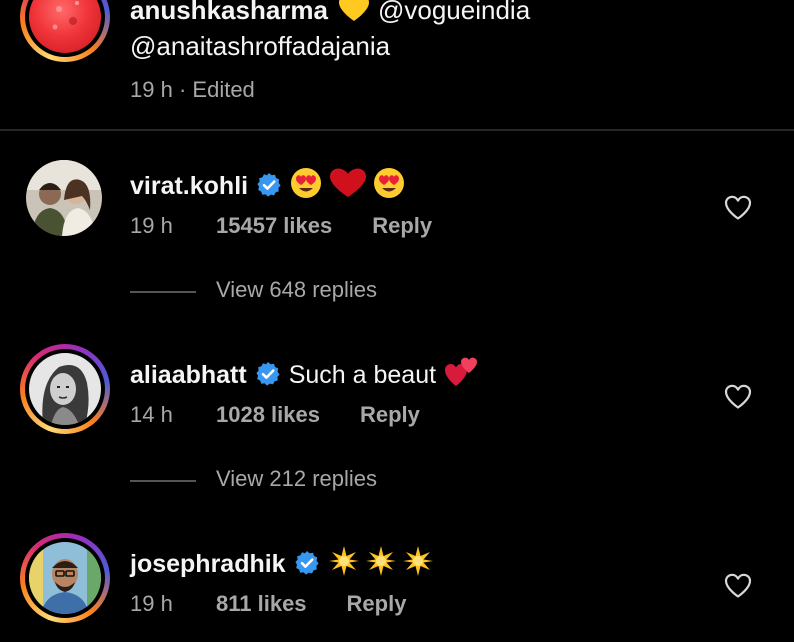 This screenshot has width=794, height=642. I want to click on comment-meta: 19 h 15457 likes Reply, so click(281, 226).